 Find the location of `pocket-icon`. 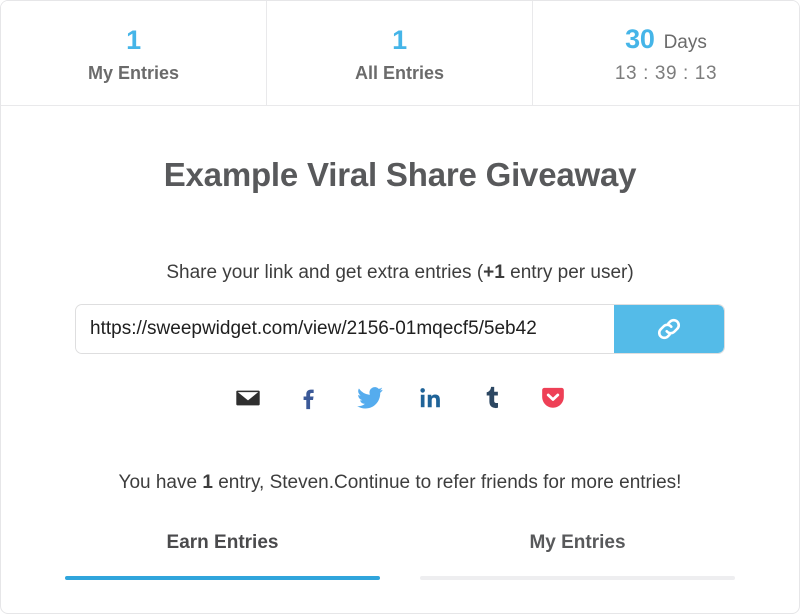

pocket-icon is located at coordinates (553, 398).